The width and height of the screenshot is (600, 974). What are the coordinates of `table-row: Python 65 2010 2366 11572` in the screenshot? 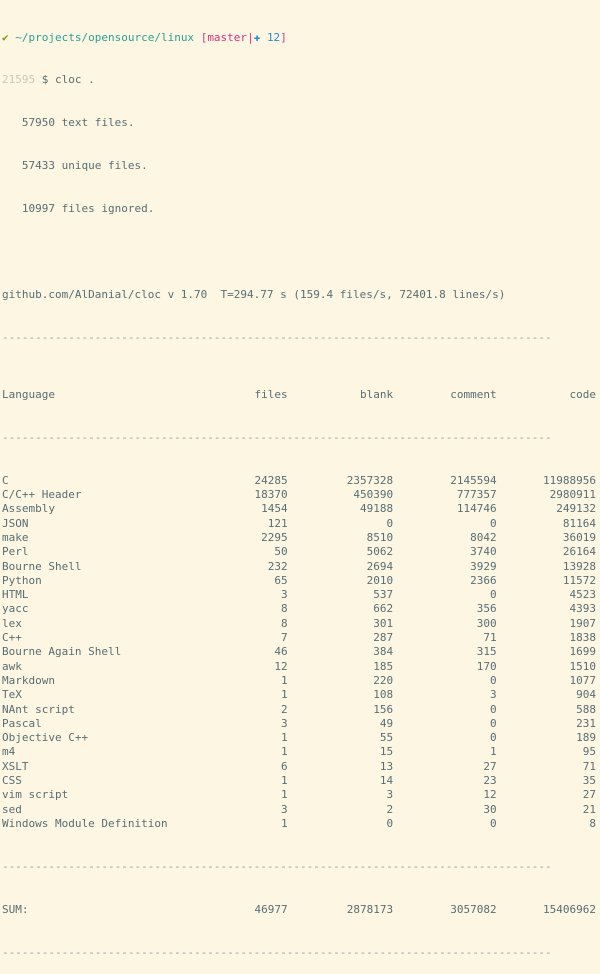 It's located at (299, 581).